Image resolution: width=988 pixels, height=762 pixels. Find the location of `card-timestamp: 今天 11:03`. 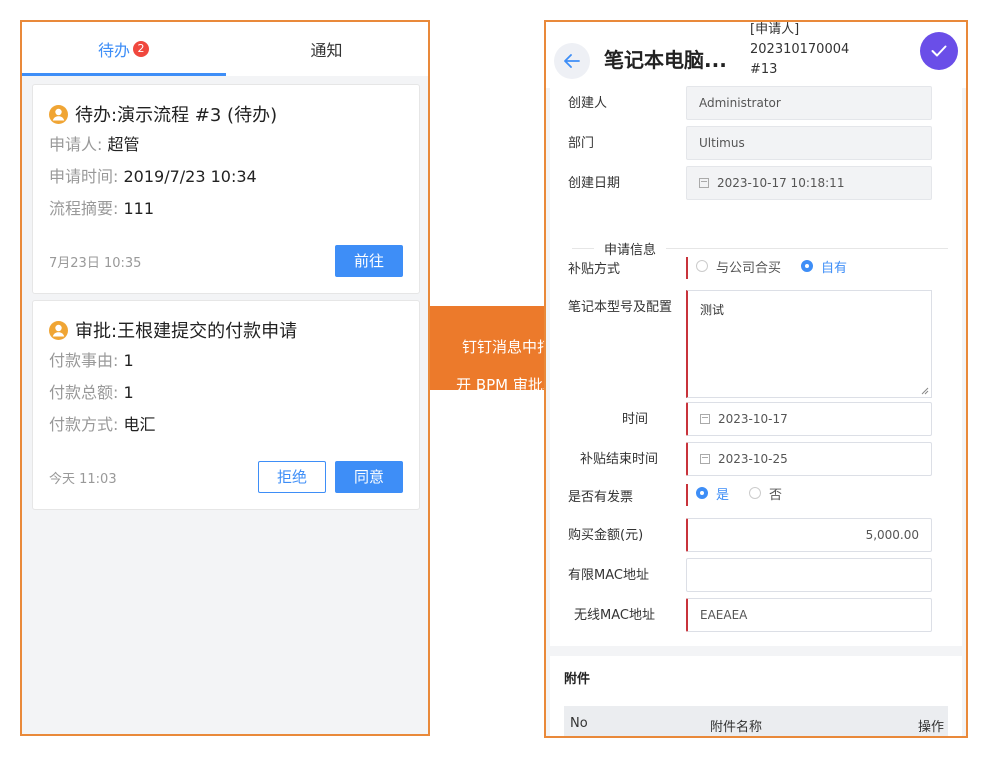

card-timestamp: 今天 11:03 is located at coordinates (83, 479).